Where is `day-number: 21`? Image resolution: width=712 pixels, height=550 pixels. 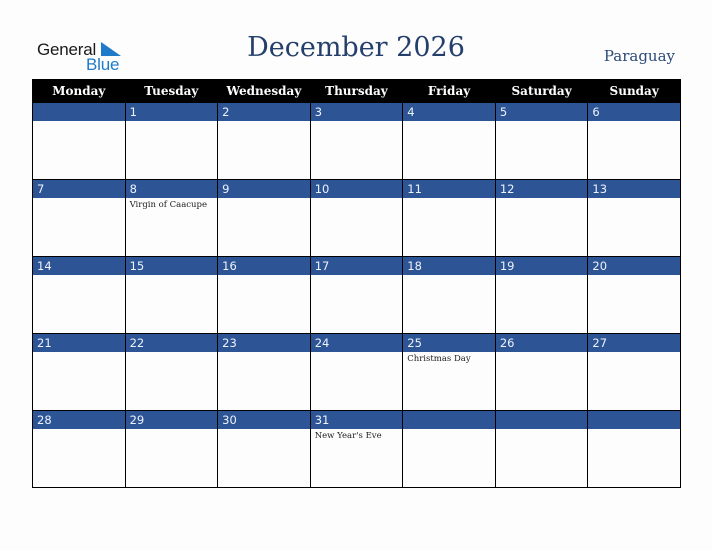 day-number: 21 is located at coordinates (79, 343).